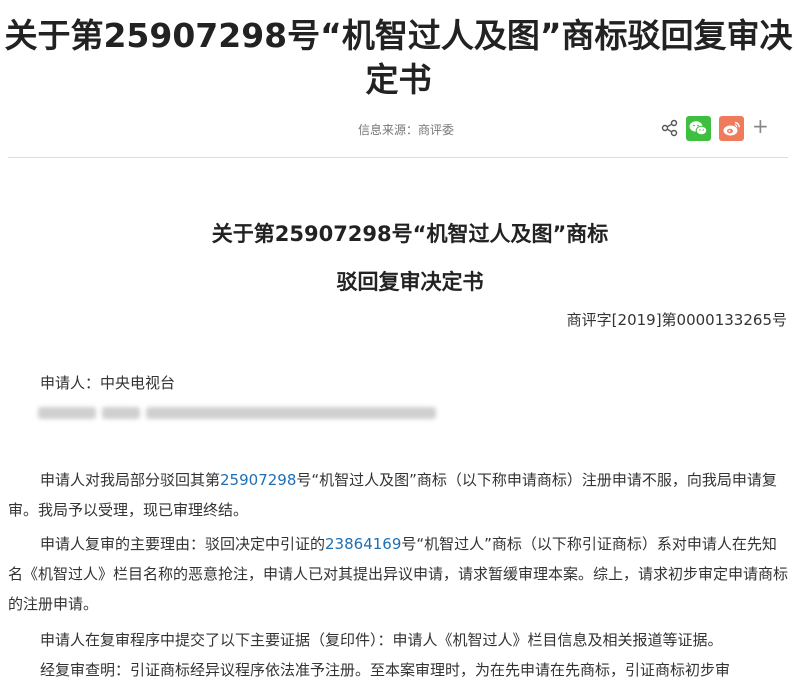 Image resolution: width=797 pixels, height=685 pixels. I want to click on share-icon, so click(670, 128).